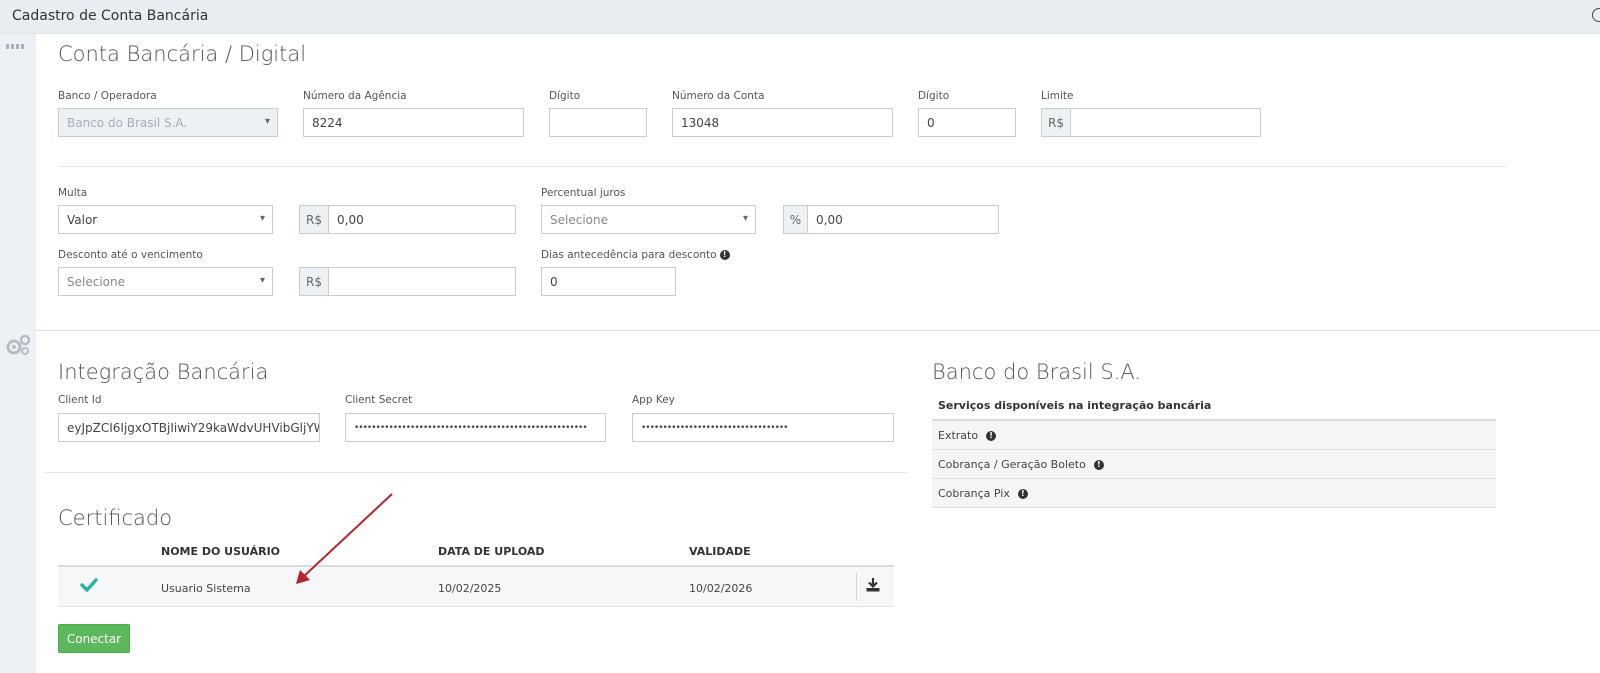  I want to click on service-label: Extrato, so click(958, 435).